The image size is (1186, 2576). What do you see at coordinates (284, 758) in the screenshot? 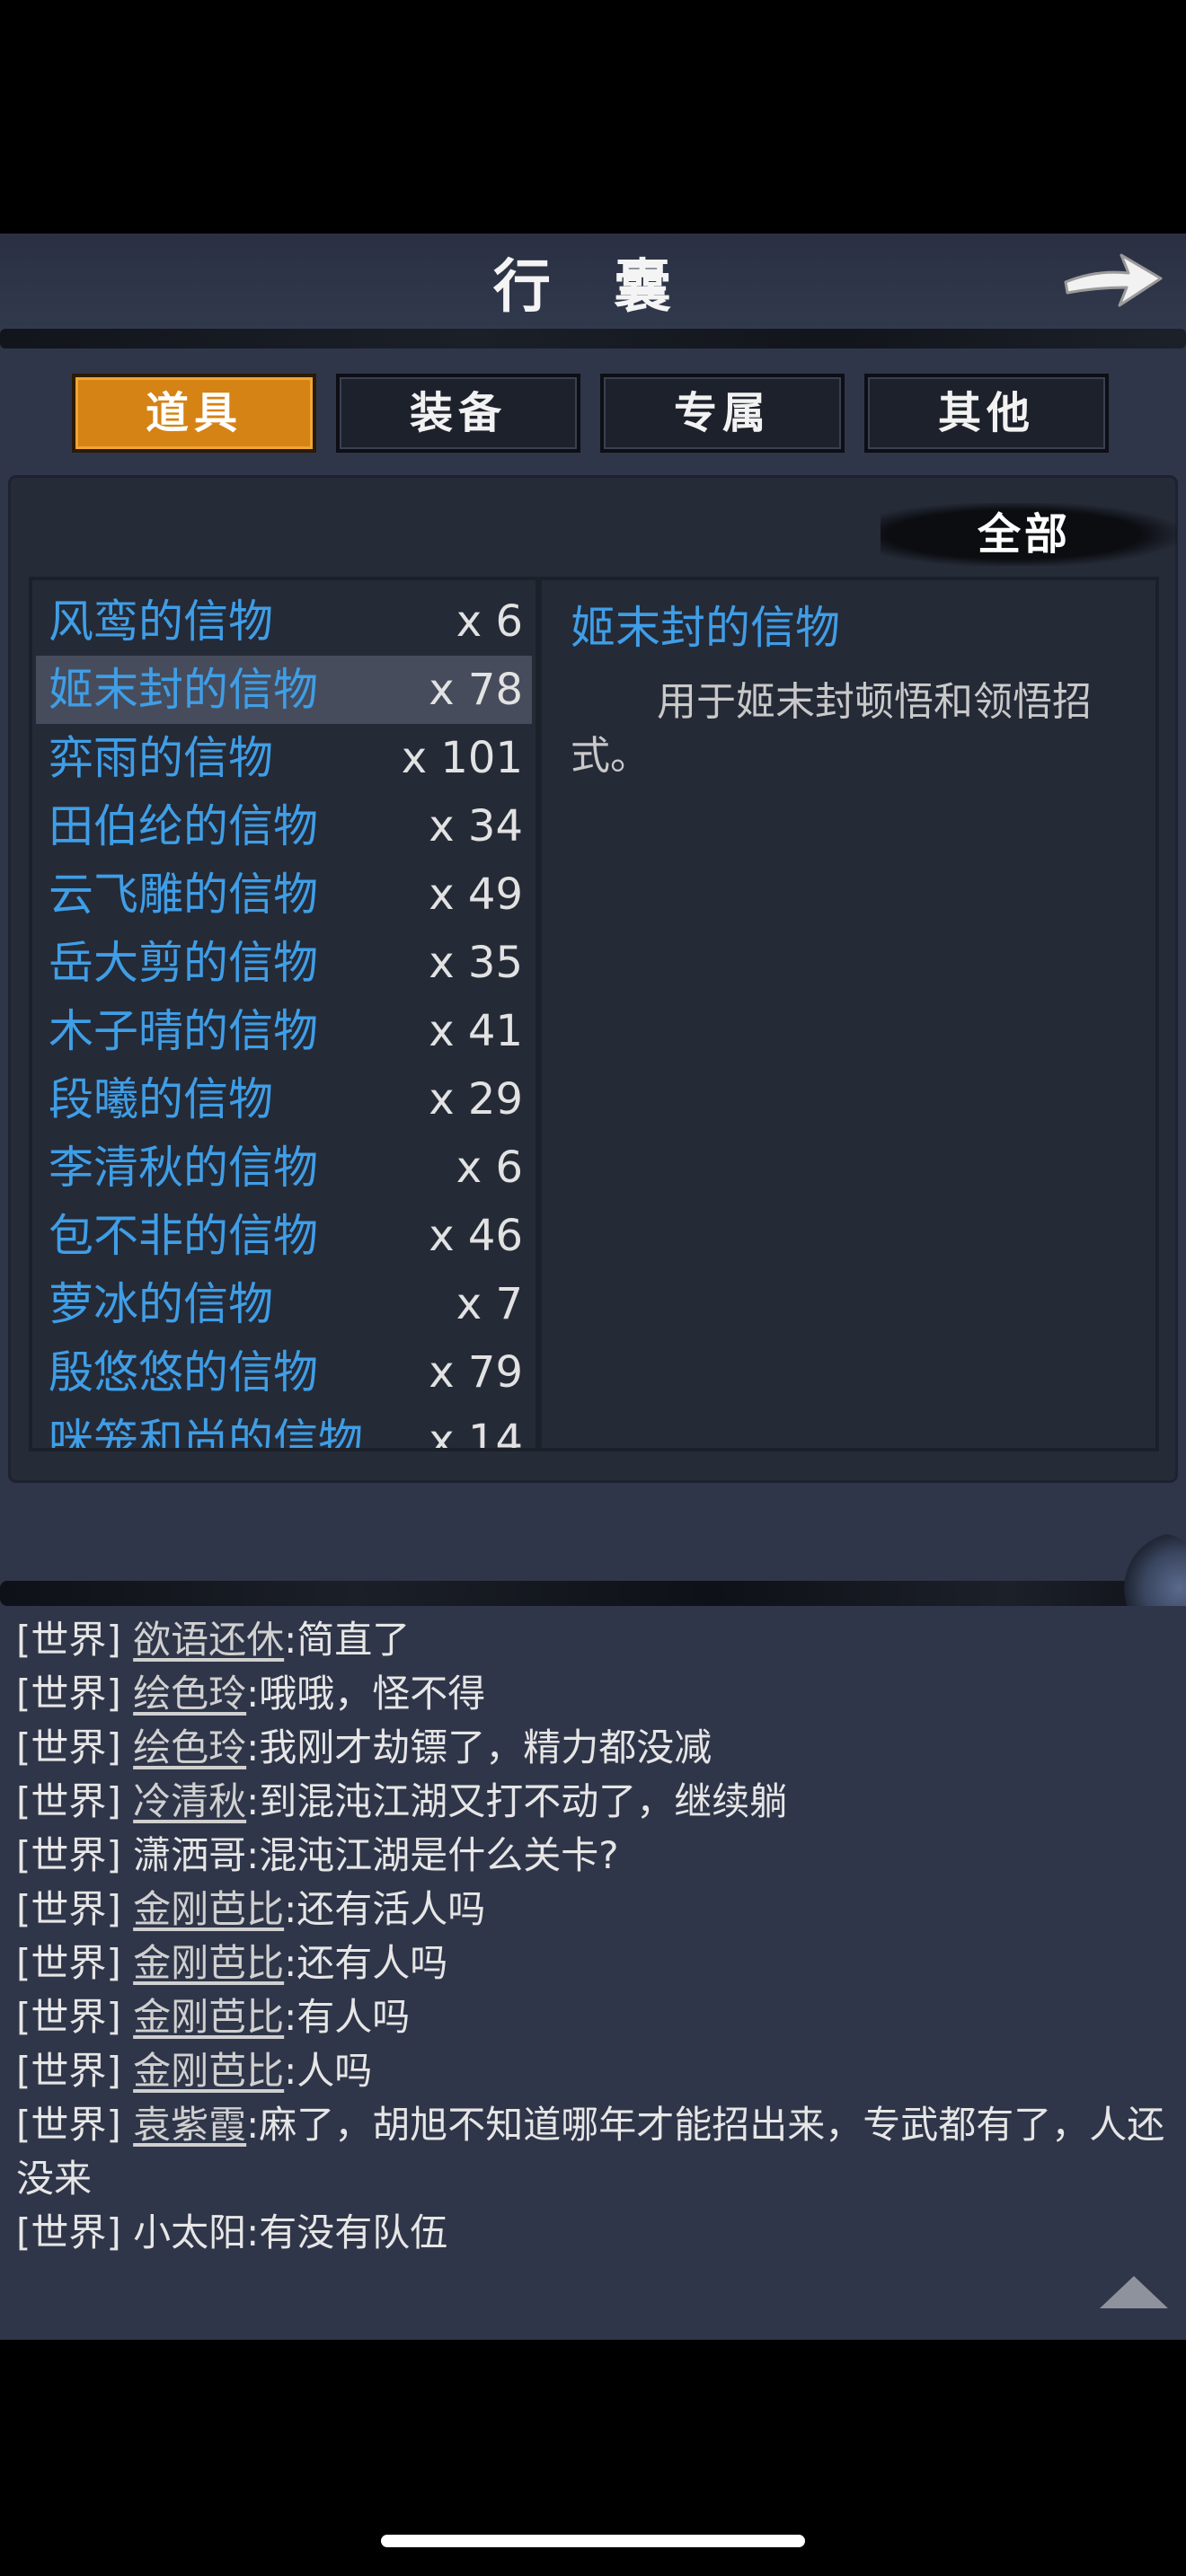
I see `list-item: 弈雨的信物 x 101` at bounding box center [284, 758].